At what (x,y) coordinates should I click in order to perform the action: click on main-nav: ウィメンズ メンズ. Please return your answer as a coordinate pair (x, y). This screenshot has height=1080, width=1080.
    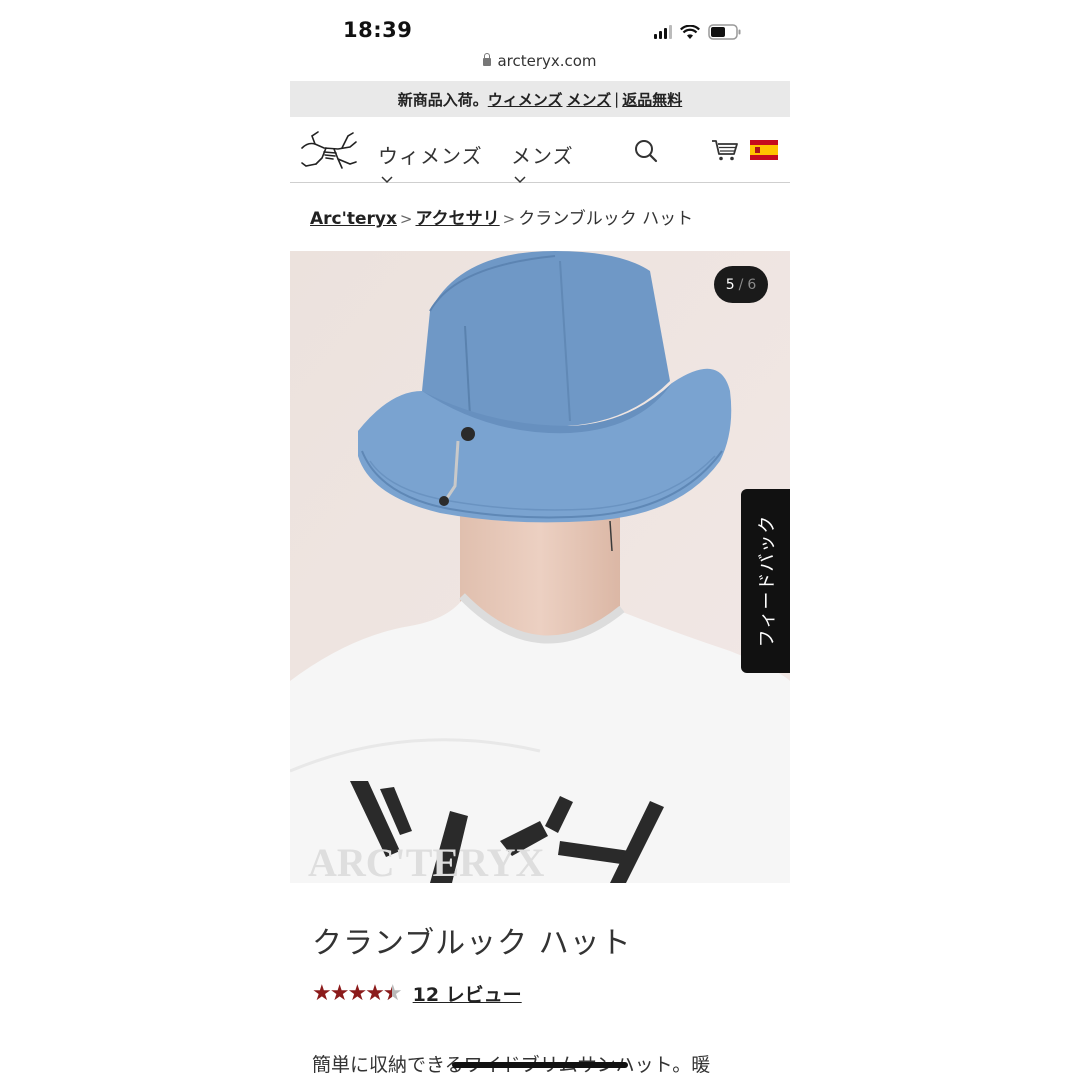
    Looking at the image, I should click on (540, 151).